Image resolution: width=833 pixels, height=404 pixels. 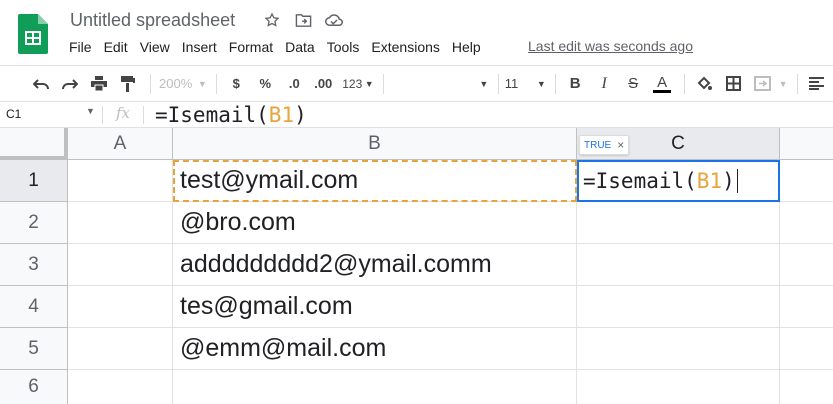 I want to click on cell-b2: @bro.com, so click(x=375, y=223).